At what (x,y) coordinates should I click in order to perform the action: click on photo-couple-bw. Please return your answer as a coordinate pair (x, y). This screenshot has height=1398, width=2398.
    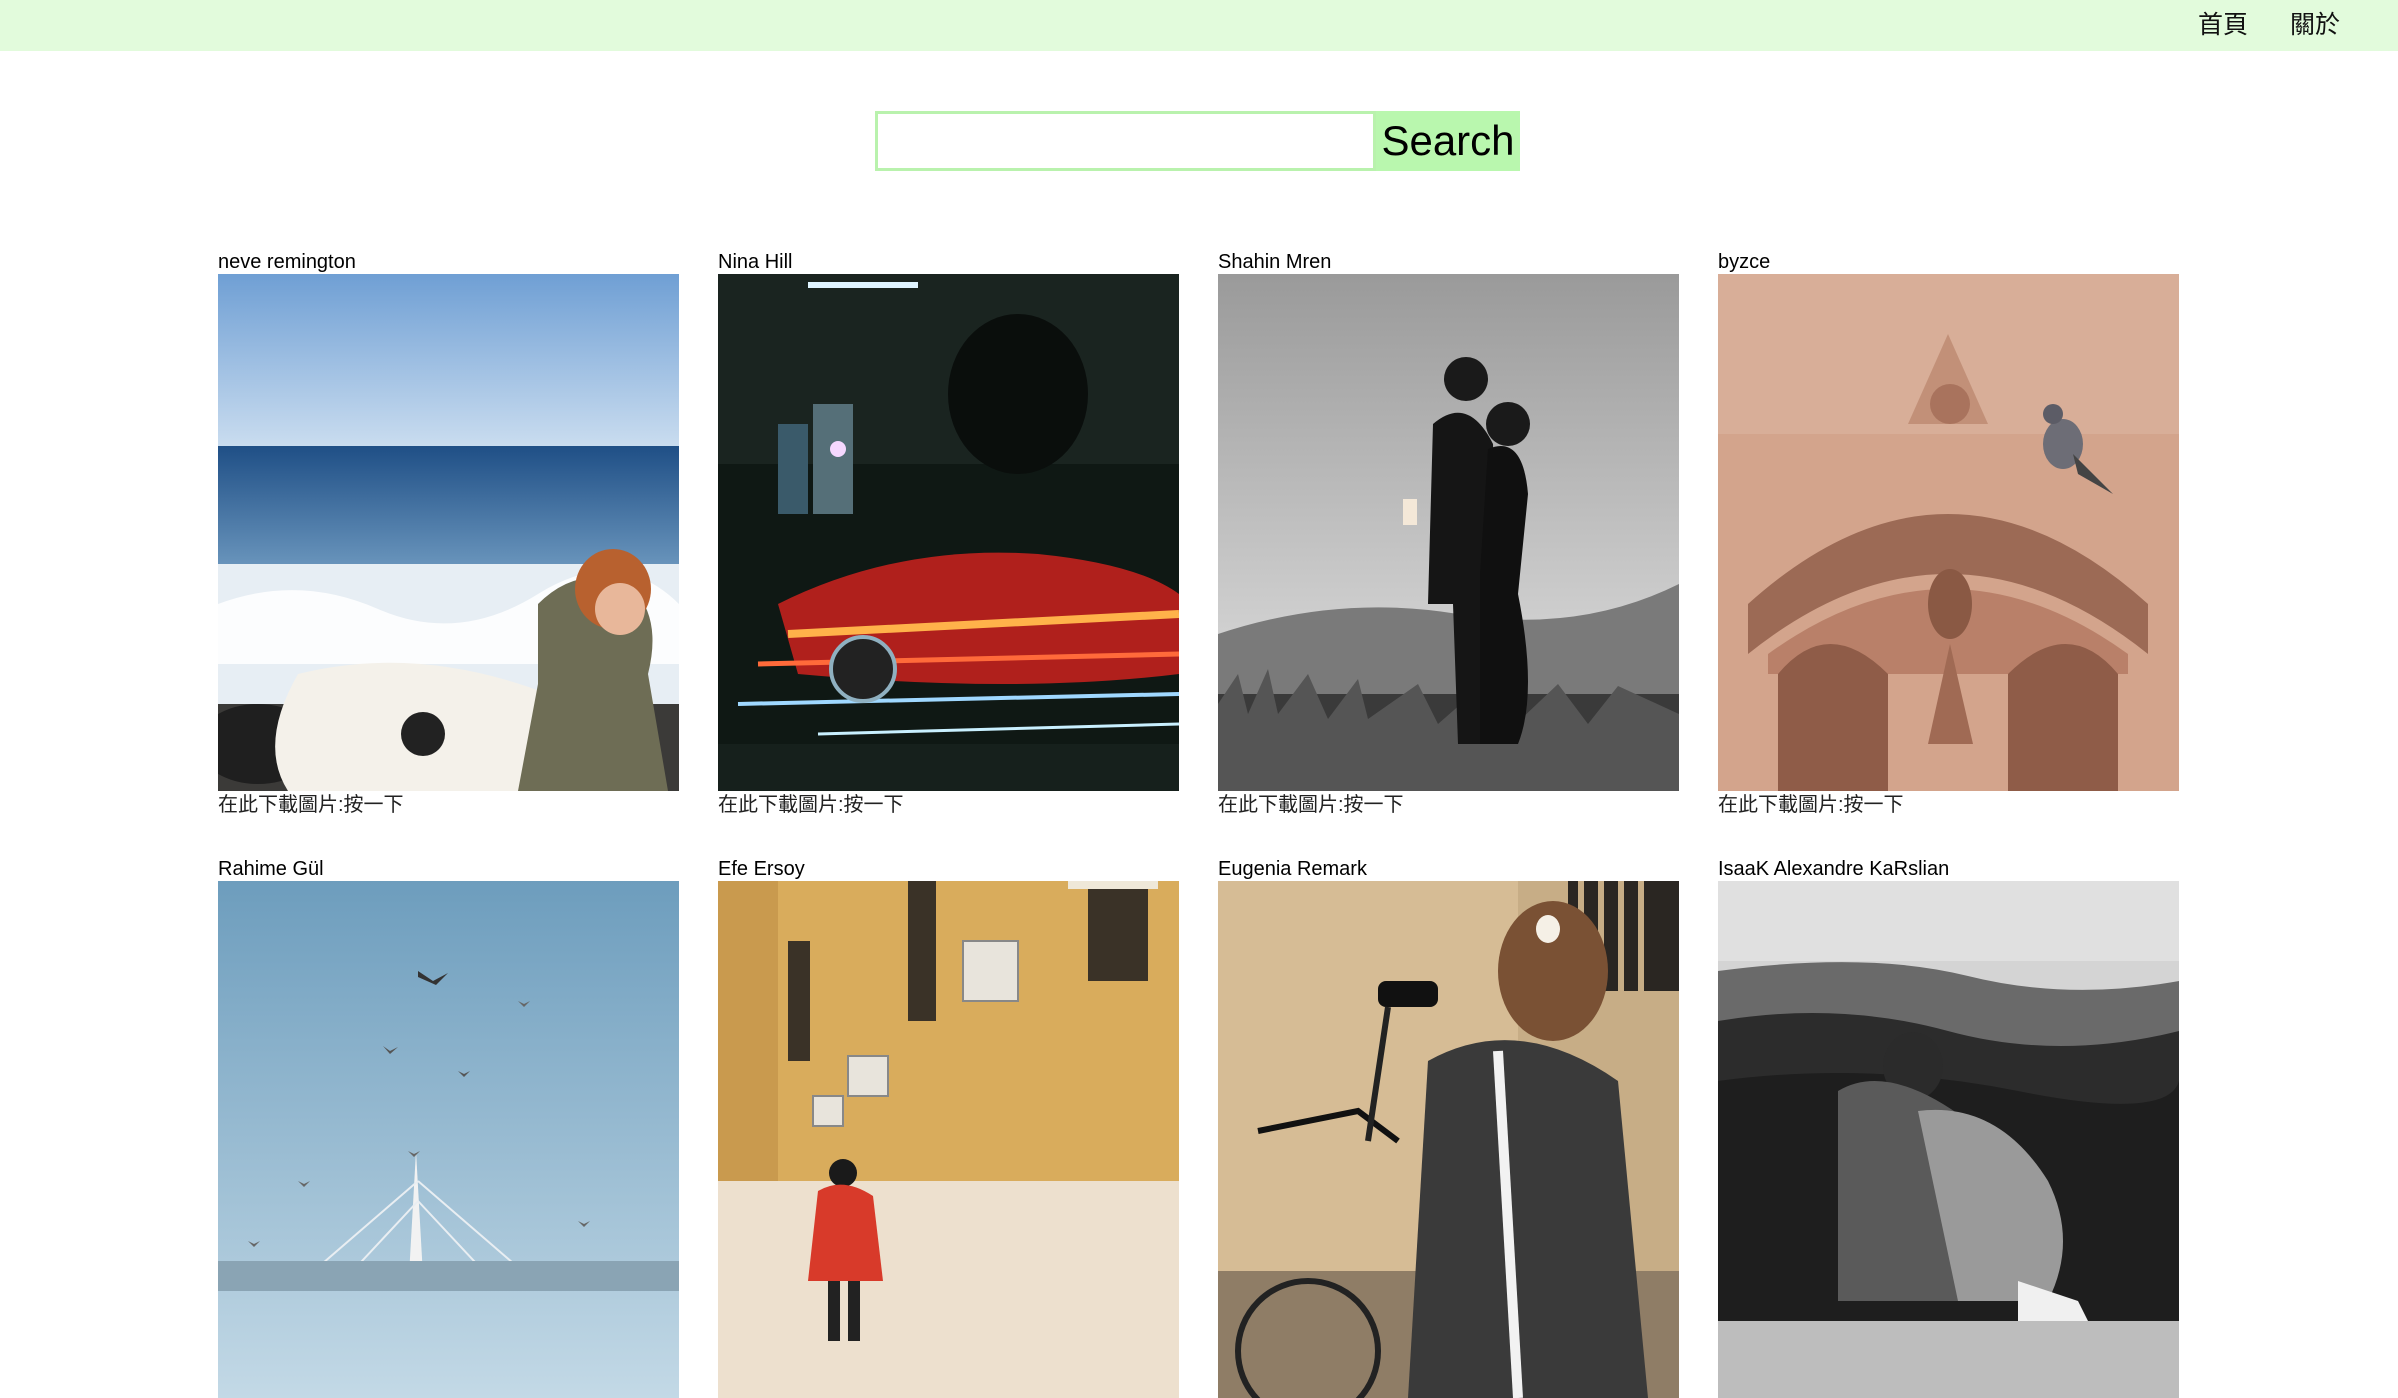
    Looking at the image, I should click on (1448, 532).